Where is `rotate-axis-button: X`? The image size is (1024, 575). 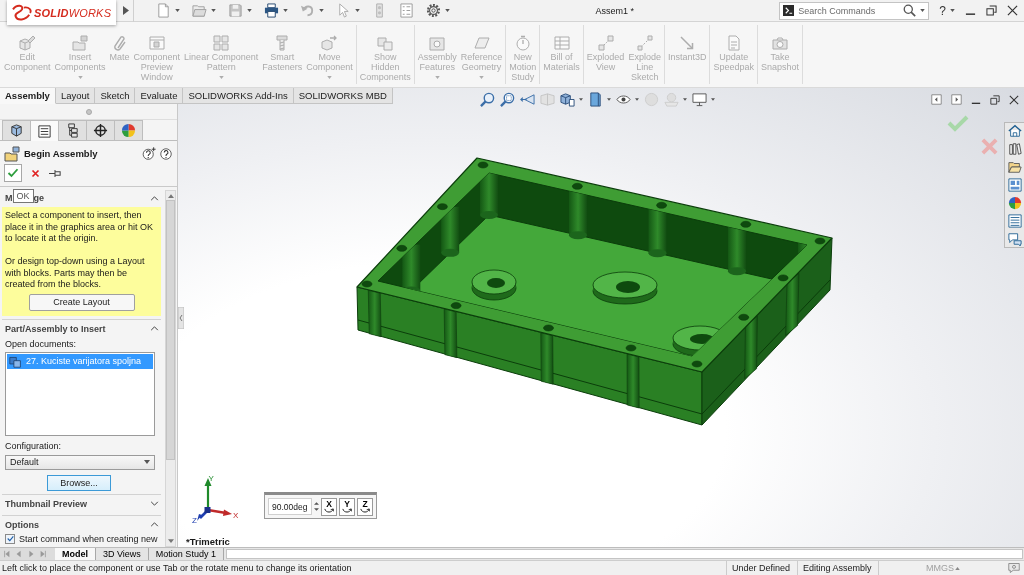
rotate-axis-button: X is located at coordinates (329, 506).